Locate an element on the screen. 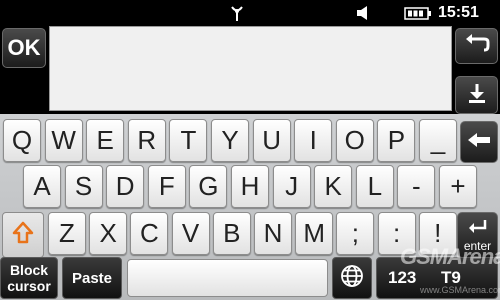 Image resolution: width=500 pixels, height=300 pixels. back-button is located at coordinates (476, 46).